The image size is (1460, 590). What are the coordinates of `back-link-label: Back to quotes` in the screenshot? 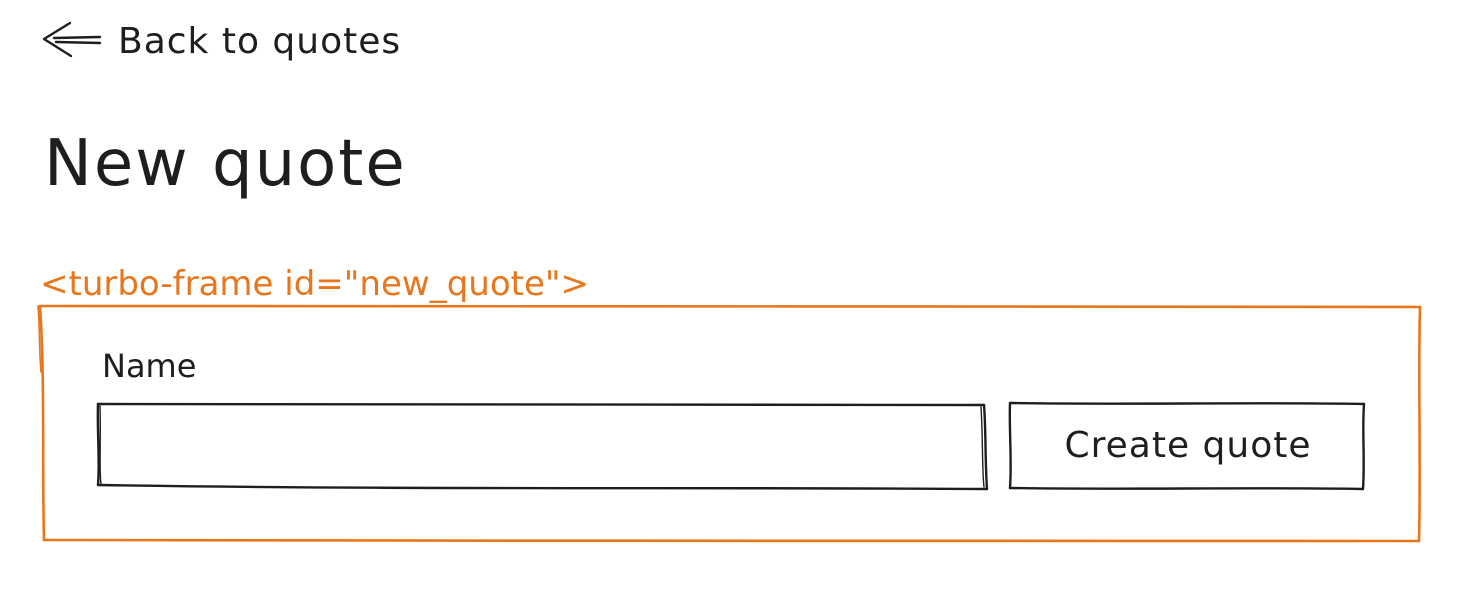 It's located at (260, 41).